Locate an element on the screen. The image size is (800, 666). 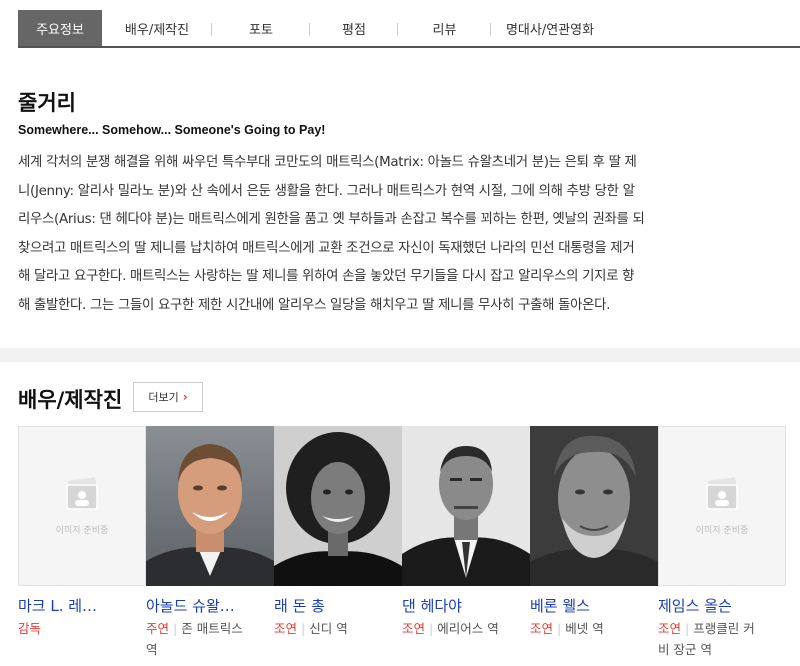
person-name-link: 댄 헤다야 is located at coordinates (466, 605).